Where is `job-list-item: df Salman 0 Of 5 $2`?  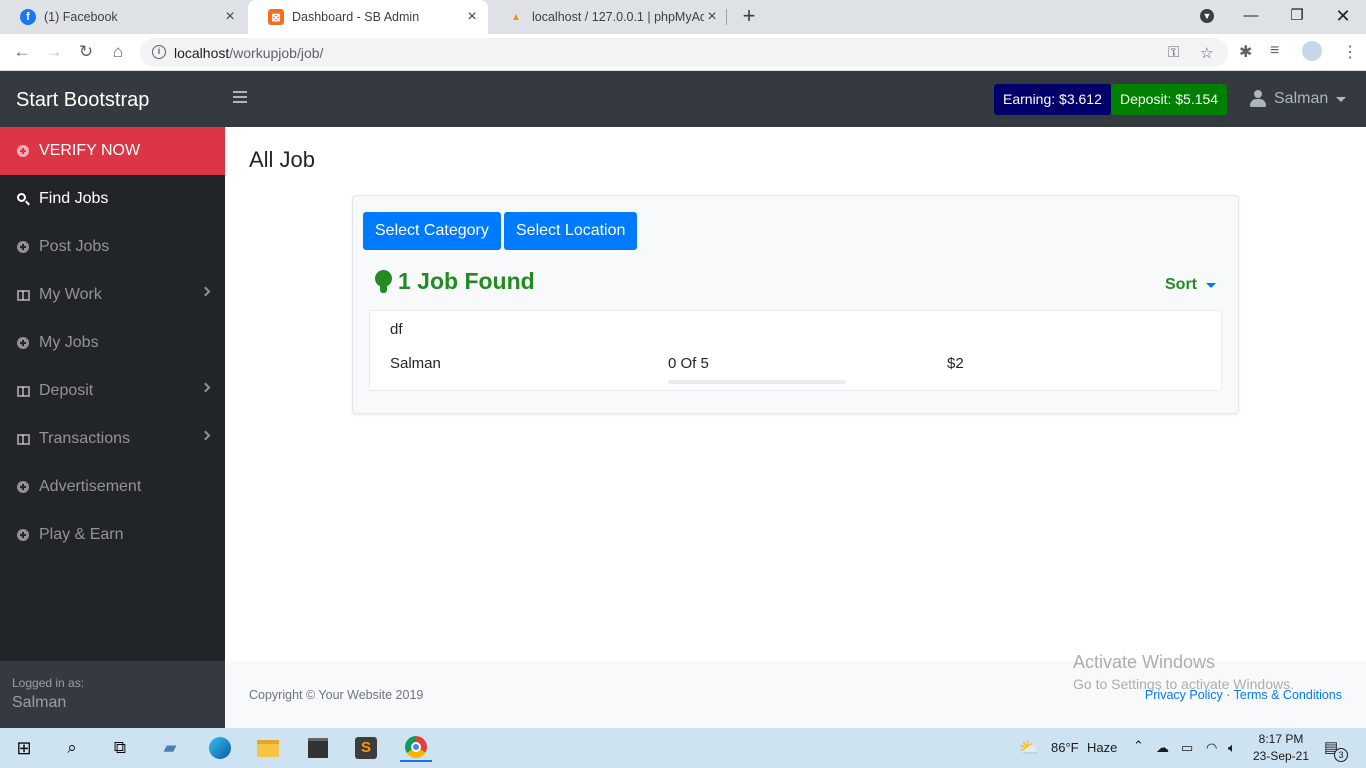 job-list-item: df Salman 0 Of 5 $2 is located at coordinates (795, 350).